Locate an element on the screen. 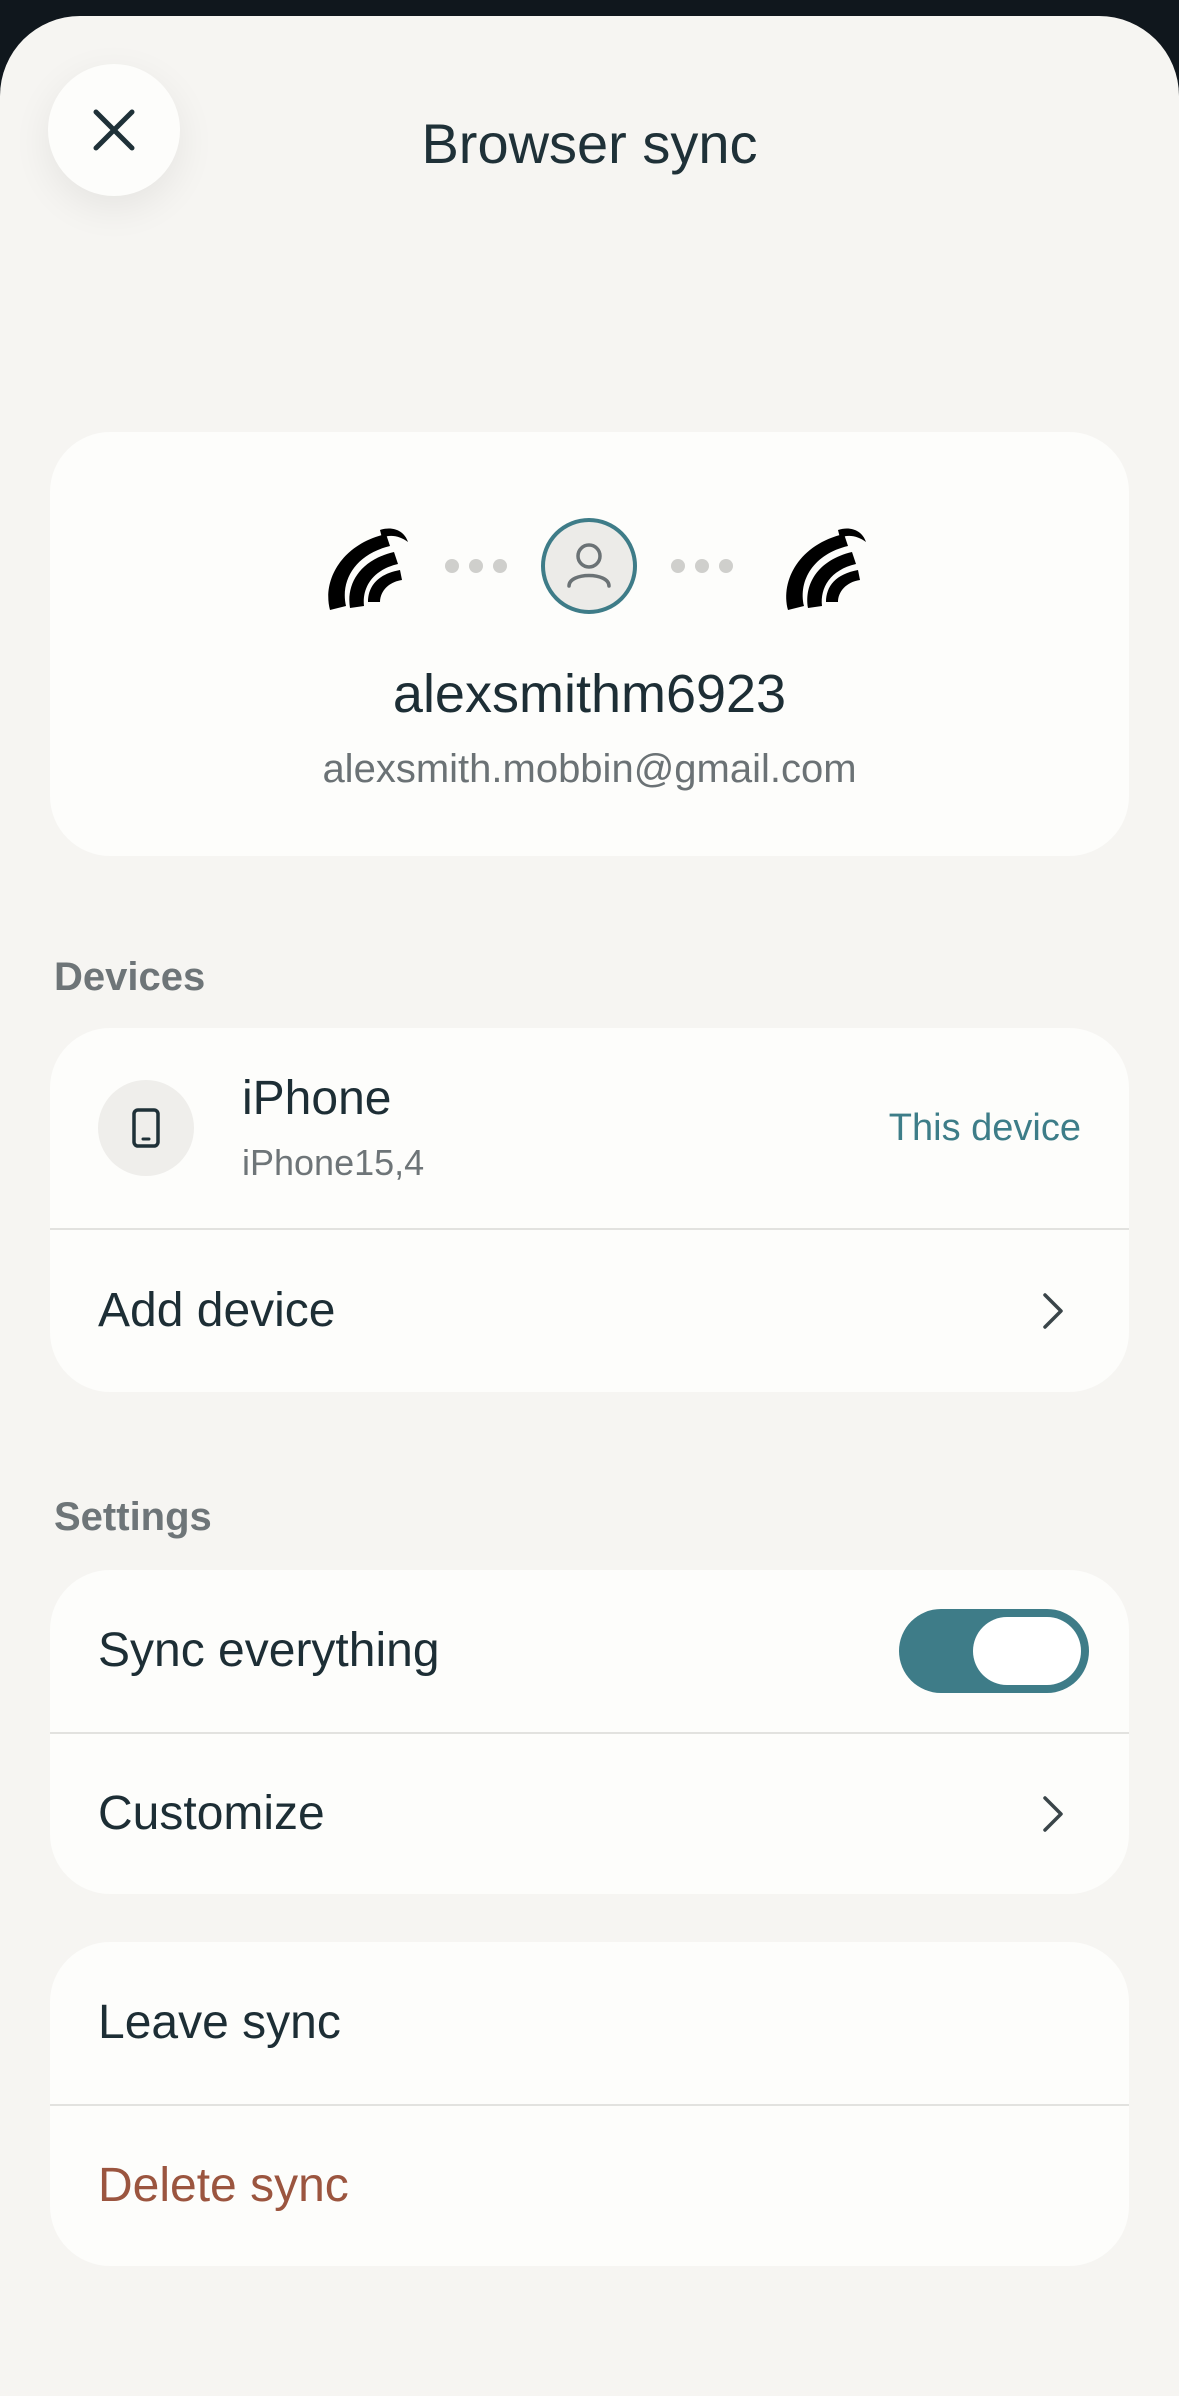 The height and width of the screenshot is (2396, 1179). devices-card: iPhone iPhone15,4 This device Add device is located at coordinates (589, 1210).